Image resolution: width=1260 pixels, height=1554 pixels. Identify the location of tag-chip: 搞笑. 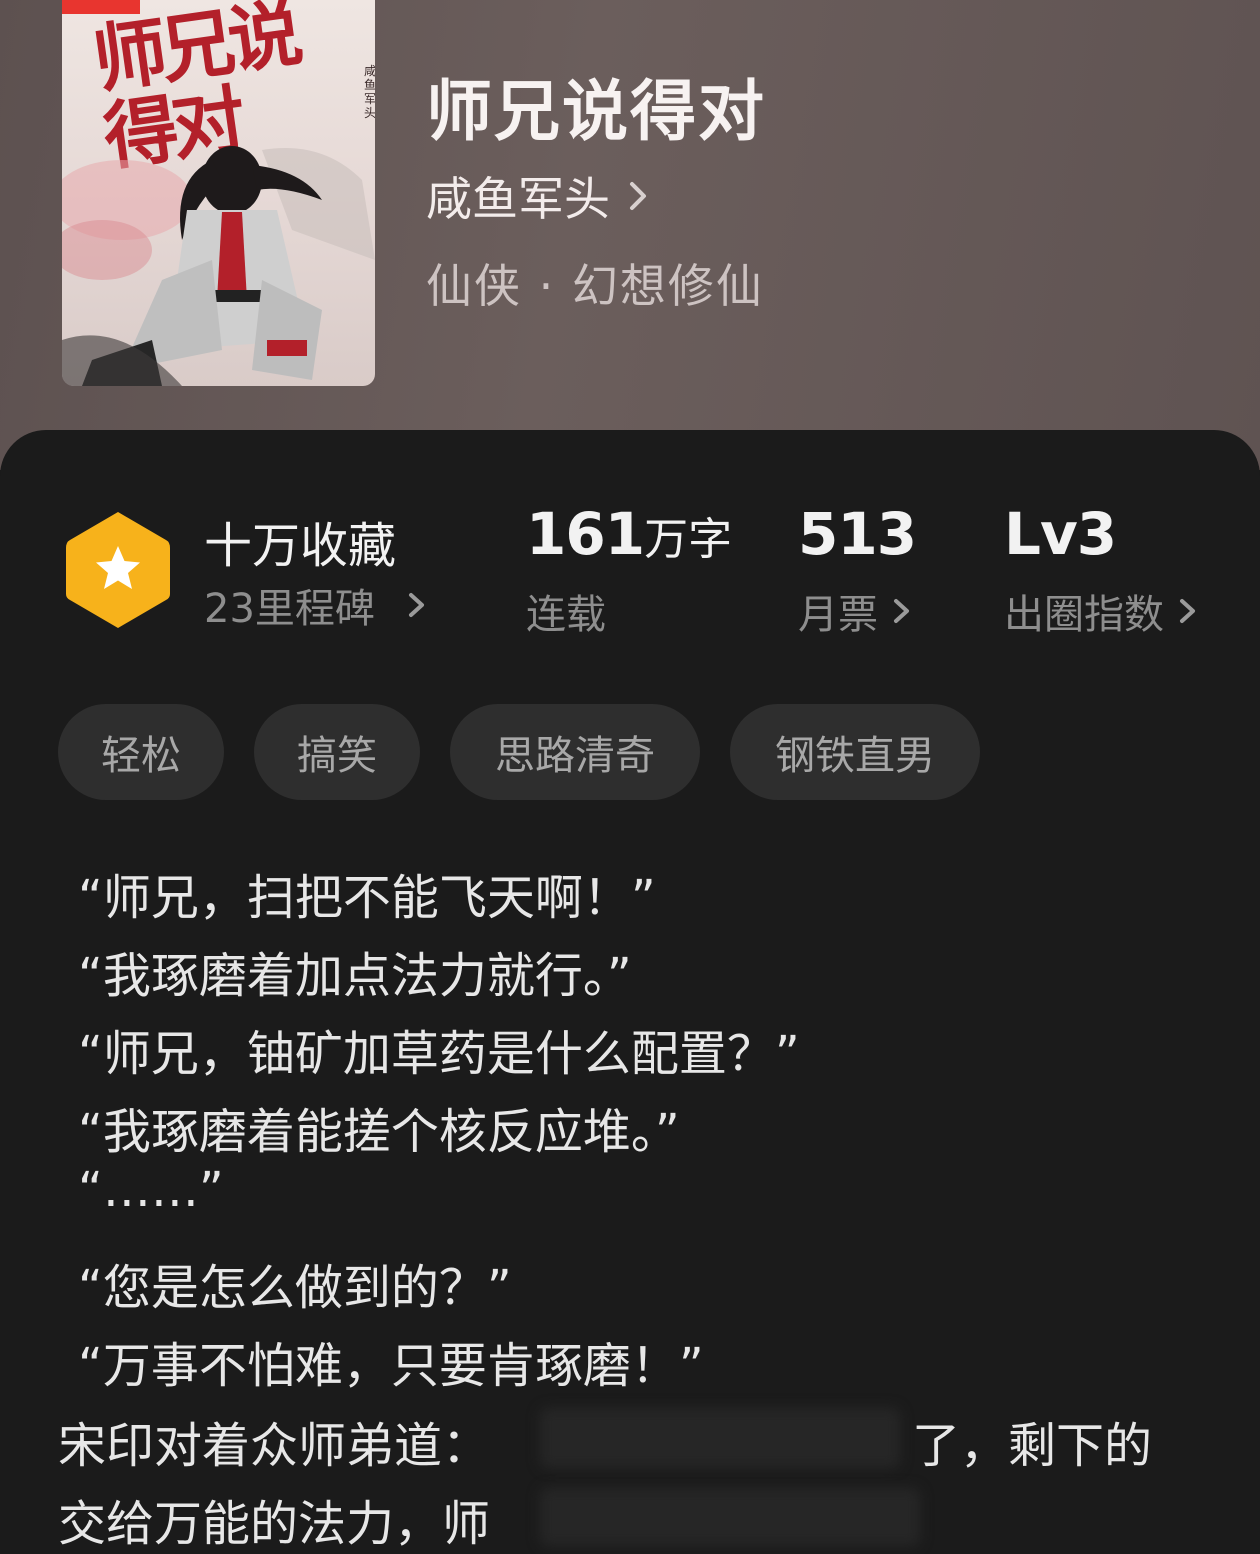
(337, 752).